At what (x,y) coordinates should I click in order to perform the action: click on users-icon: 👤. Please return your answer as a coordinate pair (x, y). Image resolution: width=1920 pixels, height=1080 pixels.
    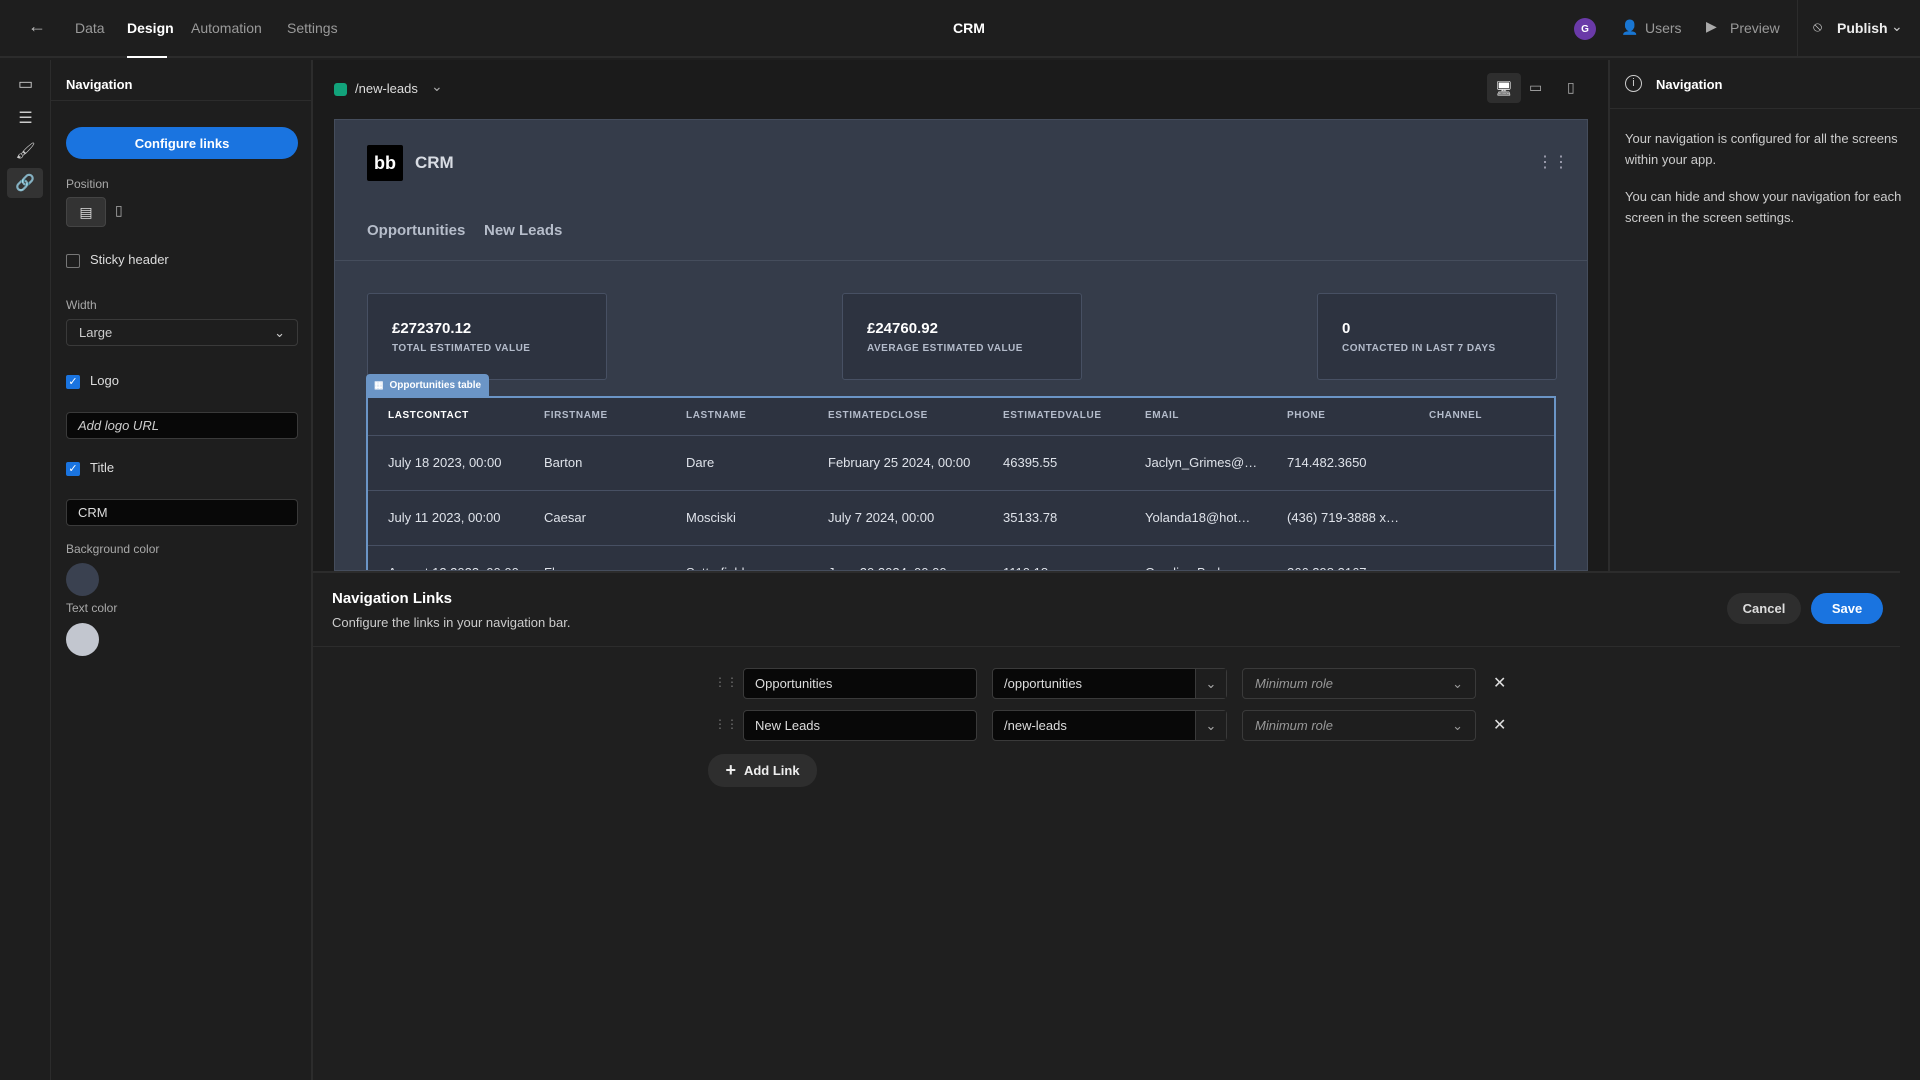
    Looking at the image, I should click on (1630, 27).